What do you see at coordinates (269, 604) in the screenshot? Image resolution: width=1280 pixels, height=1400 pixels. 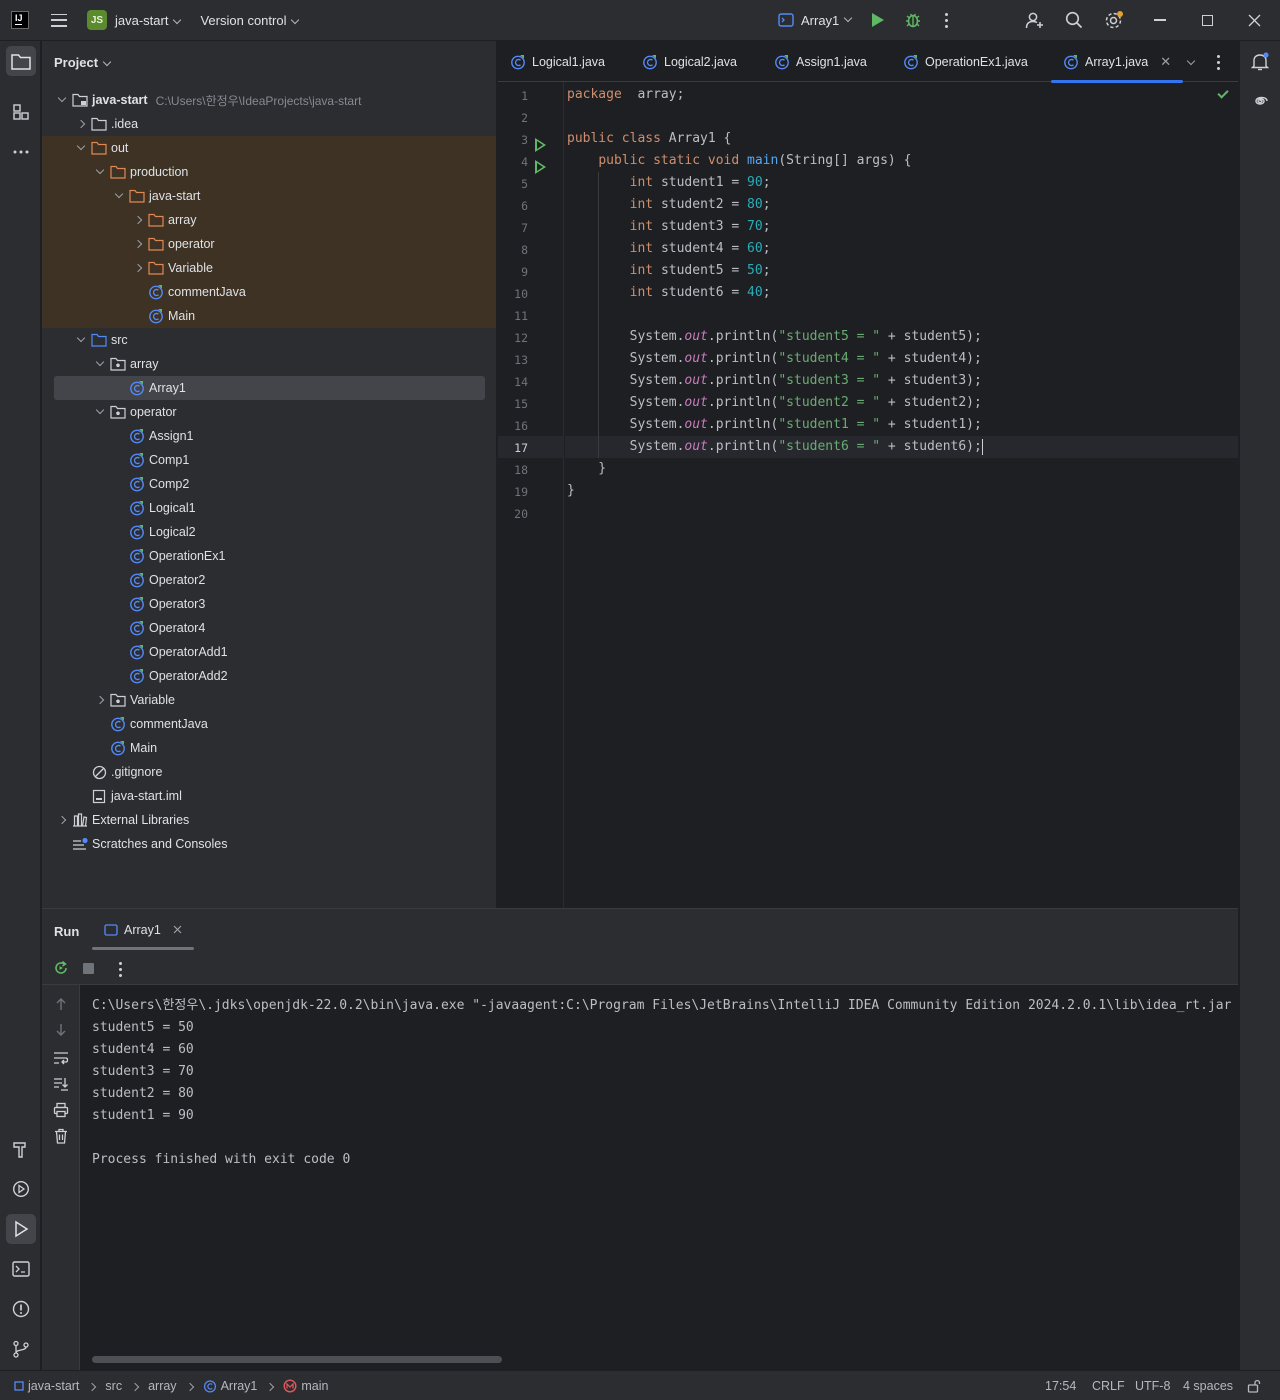 I see `tree-item-operator3: Operator3` at bounding box center [269, 604].